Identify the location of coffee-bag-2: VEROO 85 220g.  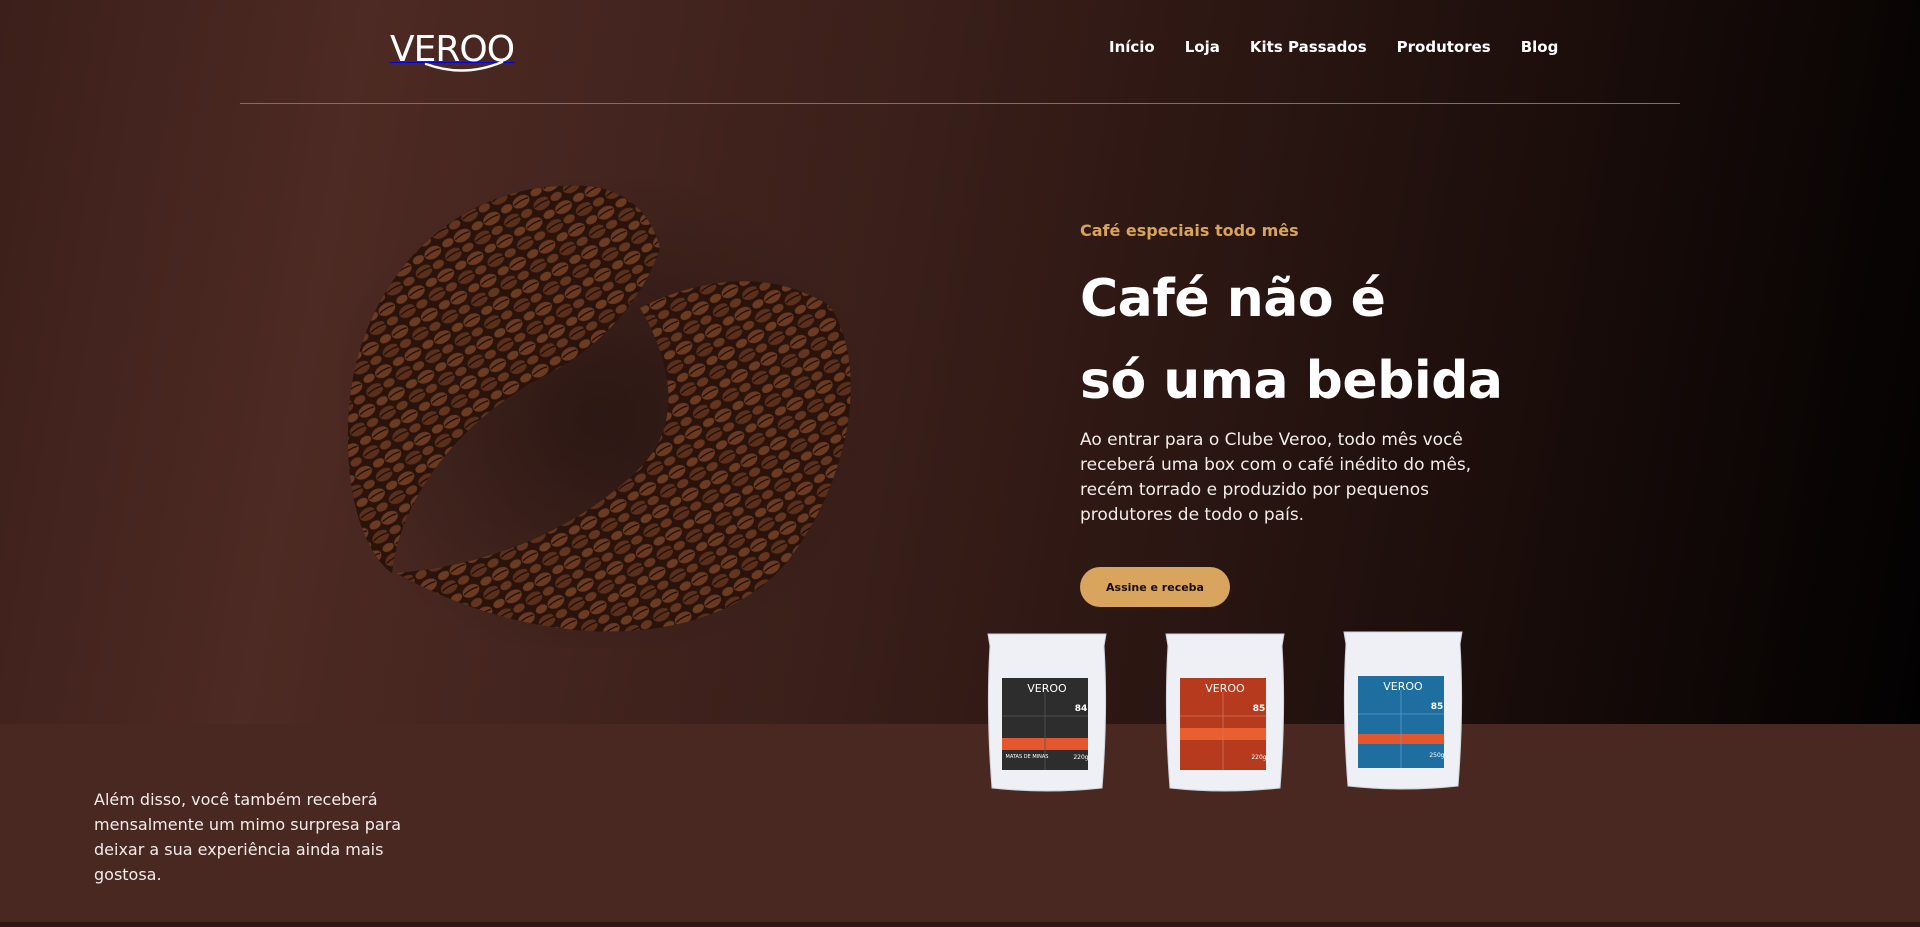
(1225, 713).